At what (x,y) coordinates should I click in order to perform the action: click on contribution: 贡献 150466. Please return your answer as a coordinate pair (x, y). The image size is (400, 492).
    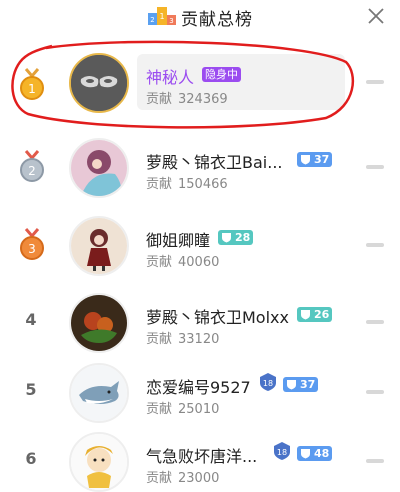
    Looking at the image, I should click on (187, 182).